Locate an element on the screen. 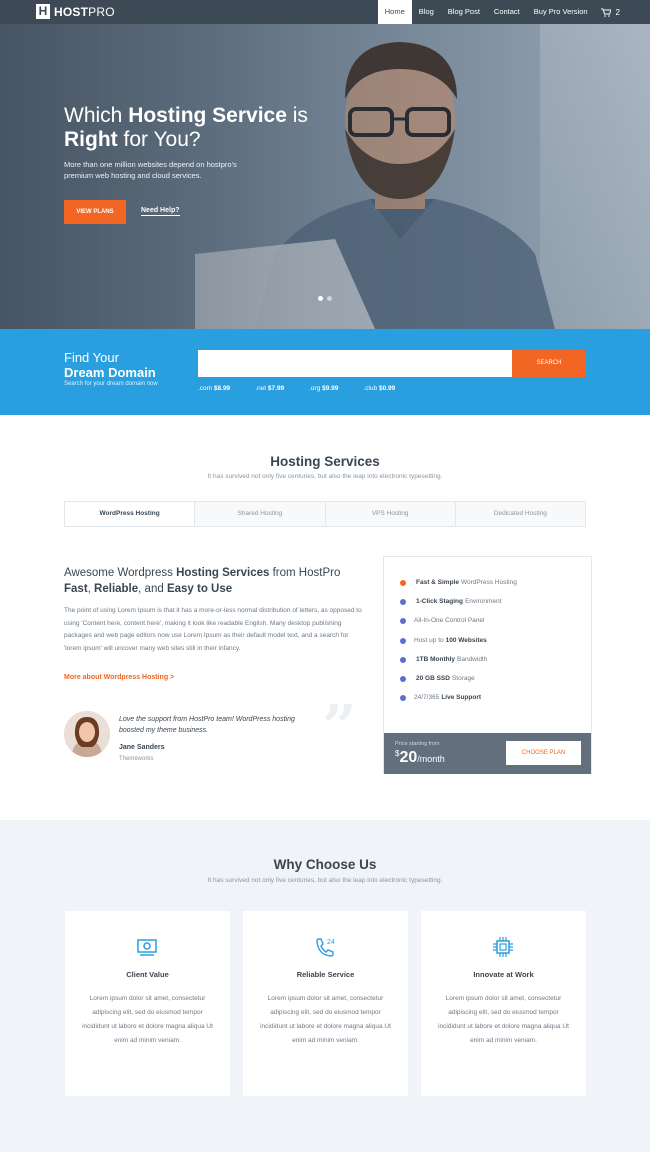  plan-feature: 1-Click Staging Environment is located at coordinates (450, 601).